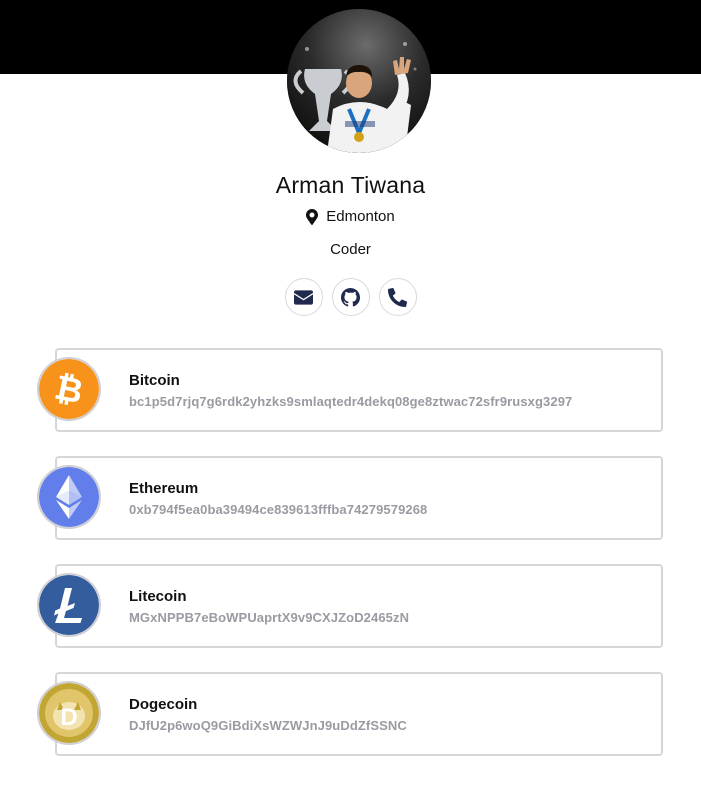 The image size is (701, 797). What do you see at coordinates (158, 596) in the screenshot?
I see `coin-name: Litecoin` at bounding box center [158, 596].